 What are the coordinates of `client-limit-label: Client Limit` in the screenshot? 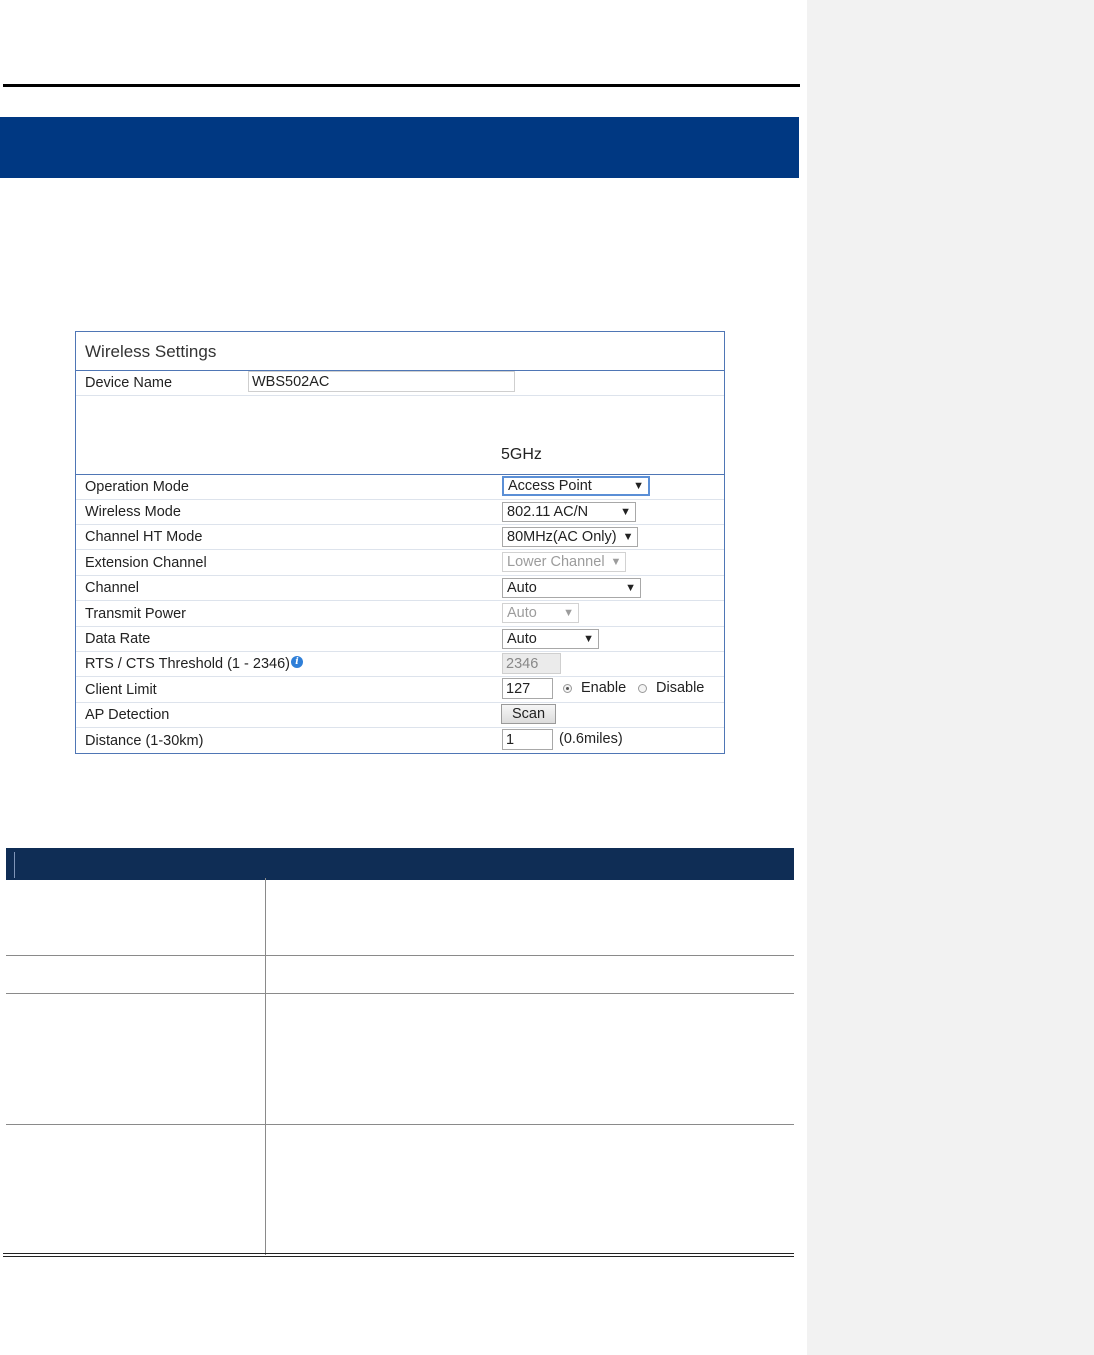 It's located at (121, 690).